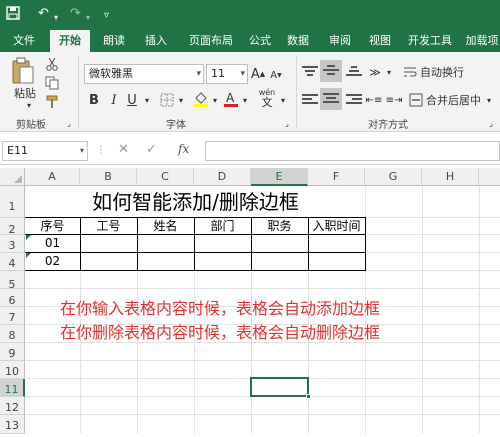 Image resolution: width=500 pixels, height=437 pixels. I want to click on row-header-5: 5, so click(12, 281).